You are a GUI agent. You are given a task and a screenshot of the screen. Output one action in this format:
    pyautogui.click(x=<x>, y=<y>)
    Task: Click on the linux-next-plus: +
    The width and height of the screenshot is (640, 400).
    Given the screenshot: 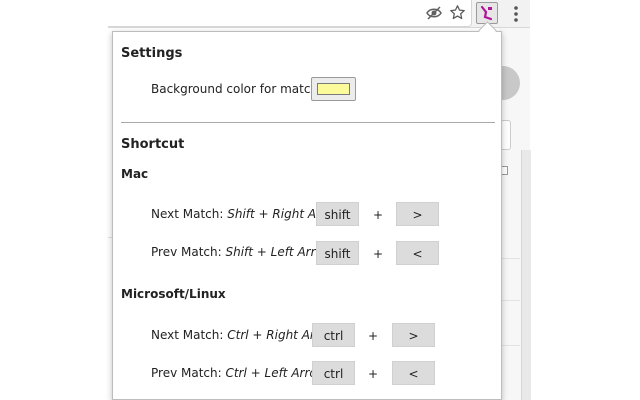 What is the action you would take?
    pyautogui.click(x=373, y=336)
    